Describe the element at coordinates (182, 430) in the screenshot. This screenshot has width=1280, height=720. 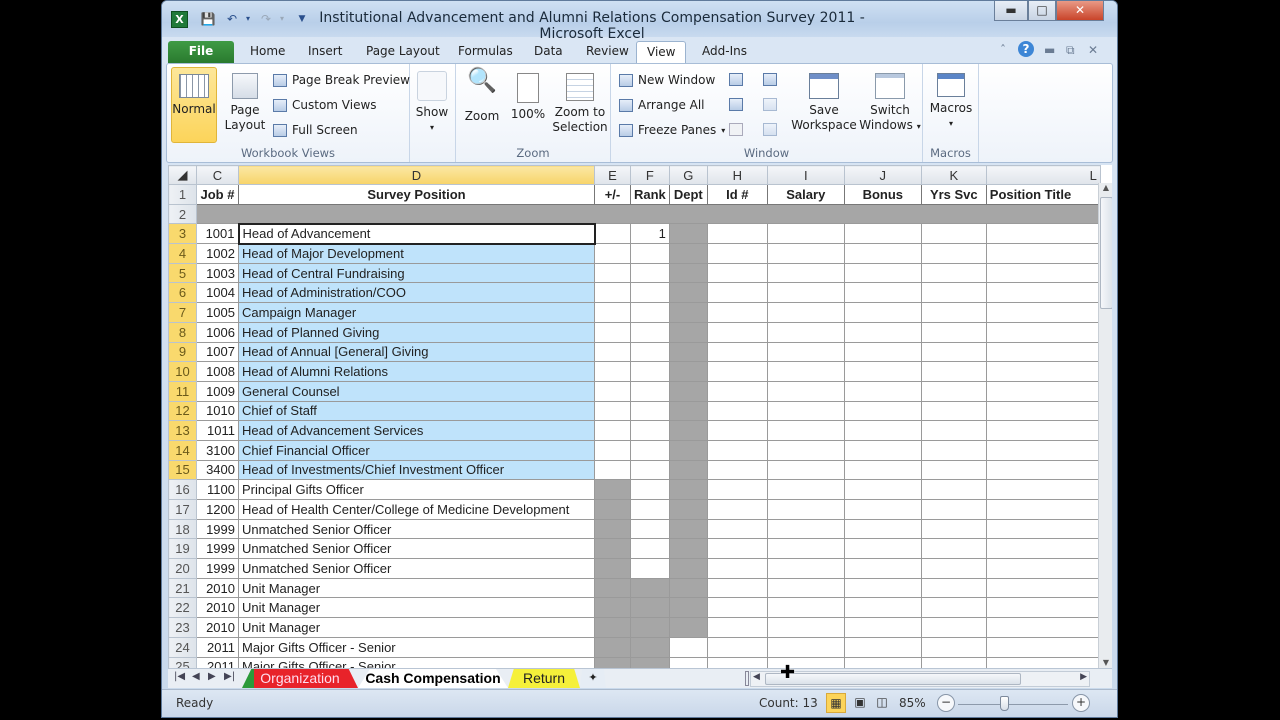
I see `row-header: 13` at that location.